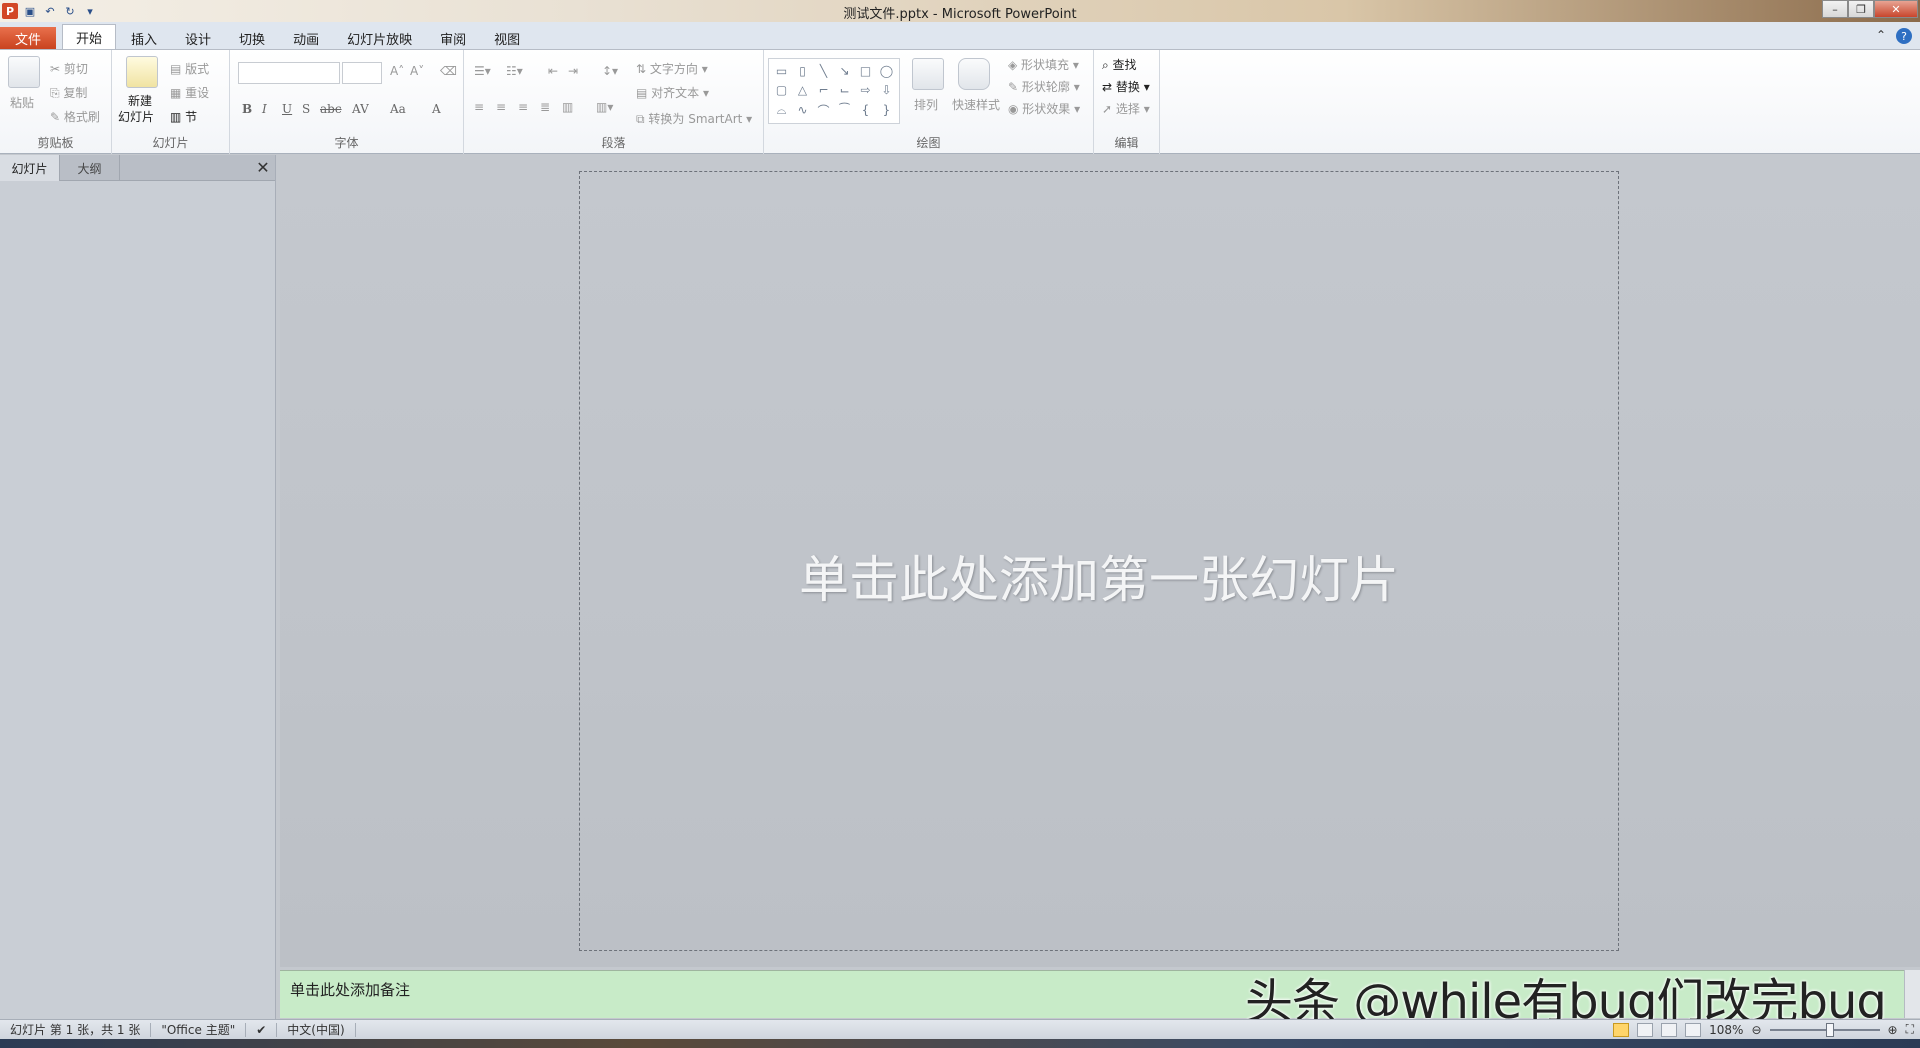 Image resolution: width=1920 pixels, height=1048 pixels. I want to click on redo-icon: ↻, so click(70, 11).